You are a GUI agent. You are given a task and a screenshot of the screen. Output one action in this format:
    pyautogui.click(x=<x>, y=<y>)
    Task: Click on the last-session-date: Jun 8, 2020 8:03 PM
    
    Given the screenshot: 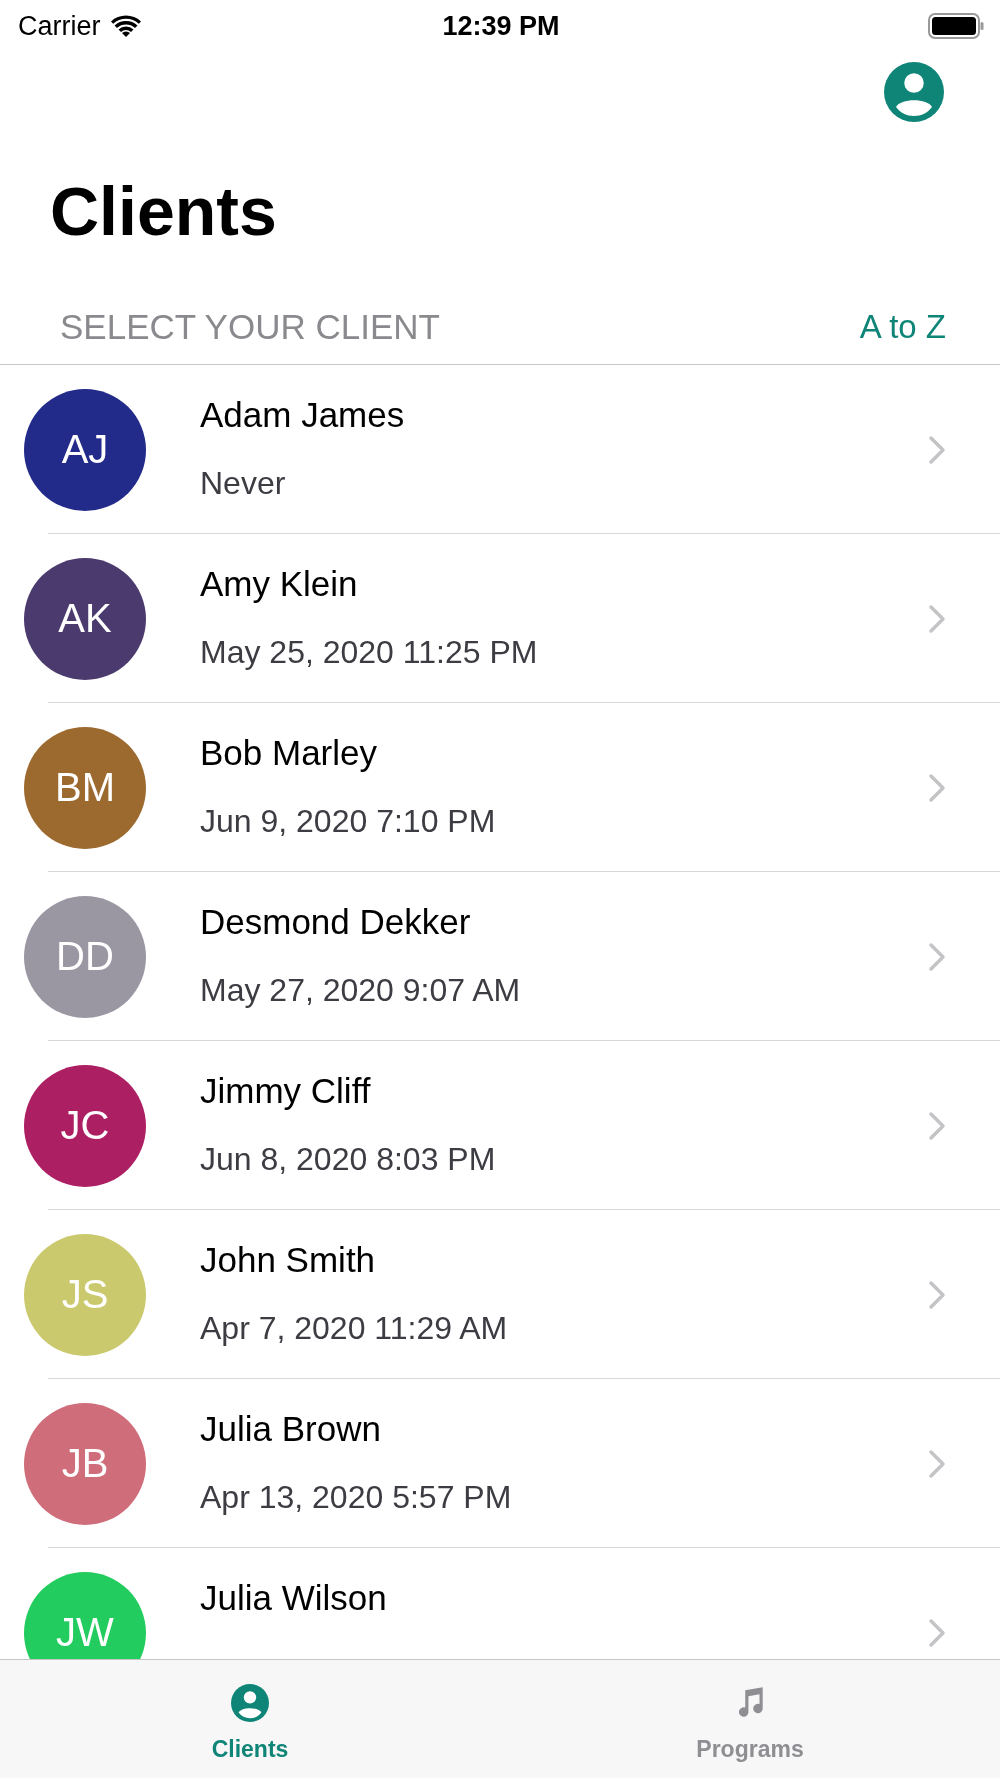 What is the action you would take?
    pyautogui.click(x=348, y=1159)
    